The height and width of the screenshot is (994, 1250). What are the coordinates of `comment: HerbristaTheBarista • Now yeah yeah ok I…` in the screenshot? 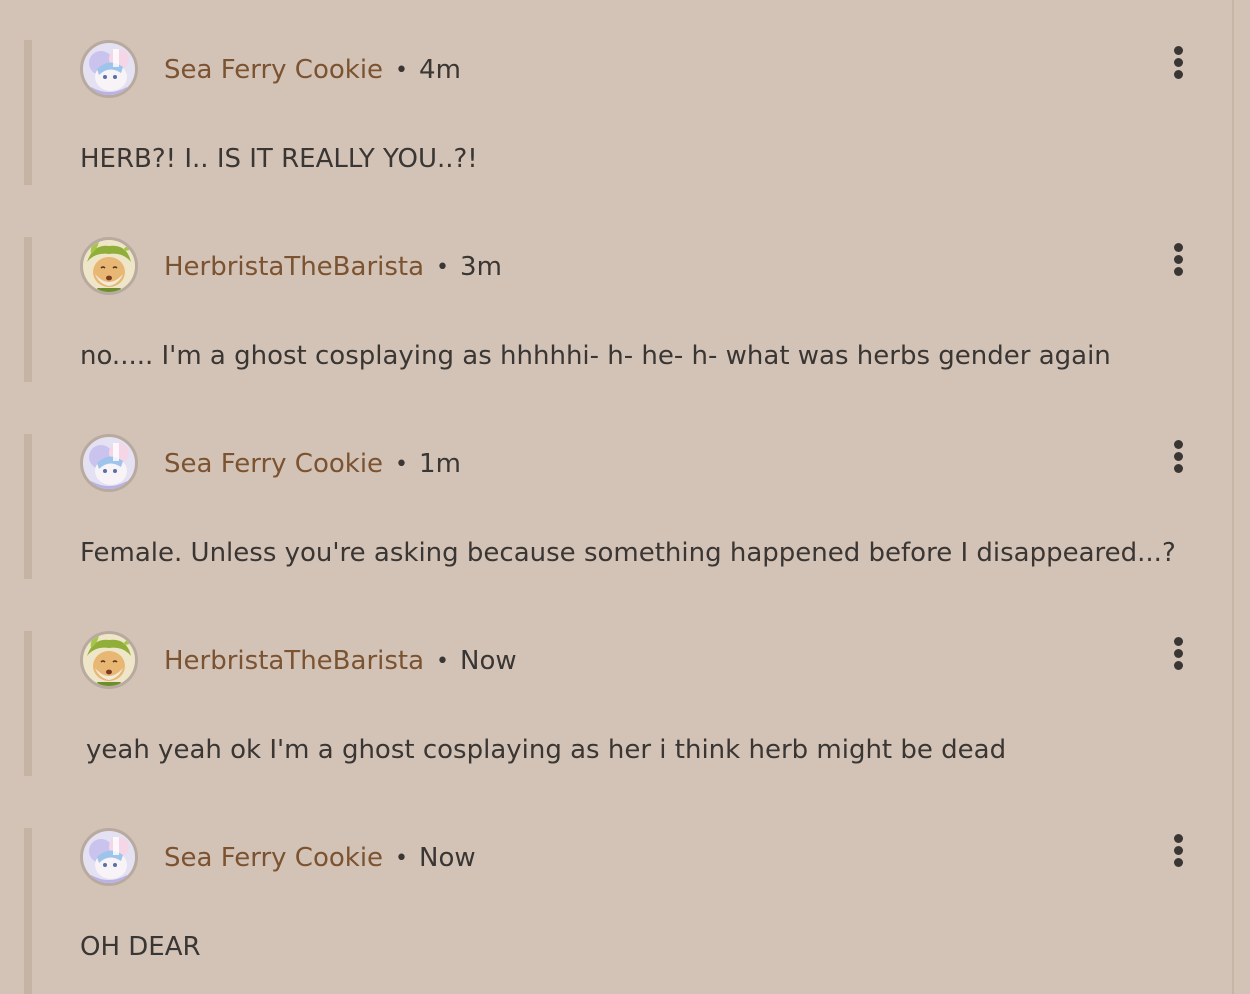 It's located at (624, 703).